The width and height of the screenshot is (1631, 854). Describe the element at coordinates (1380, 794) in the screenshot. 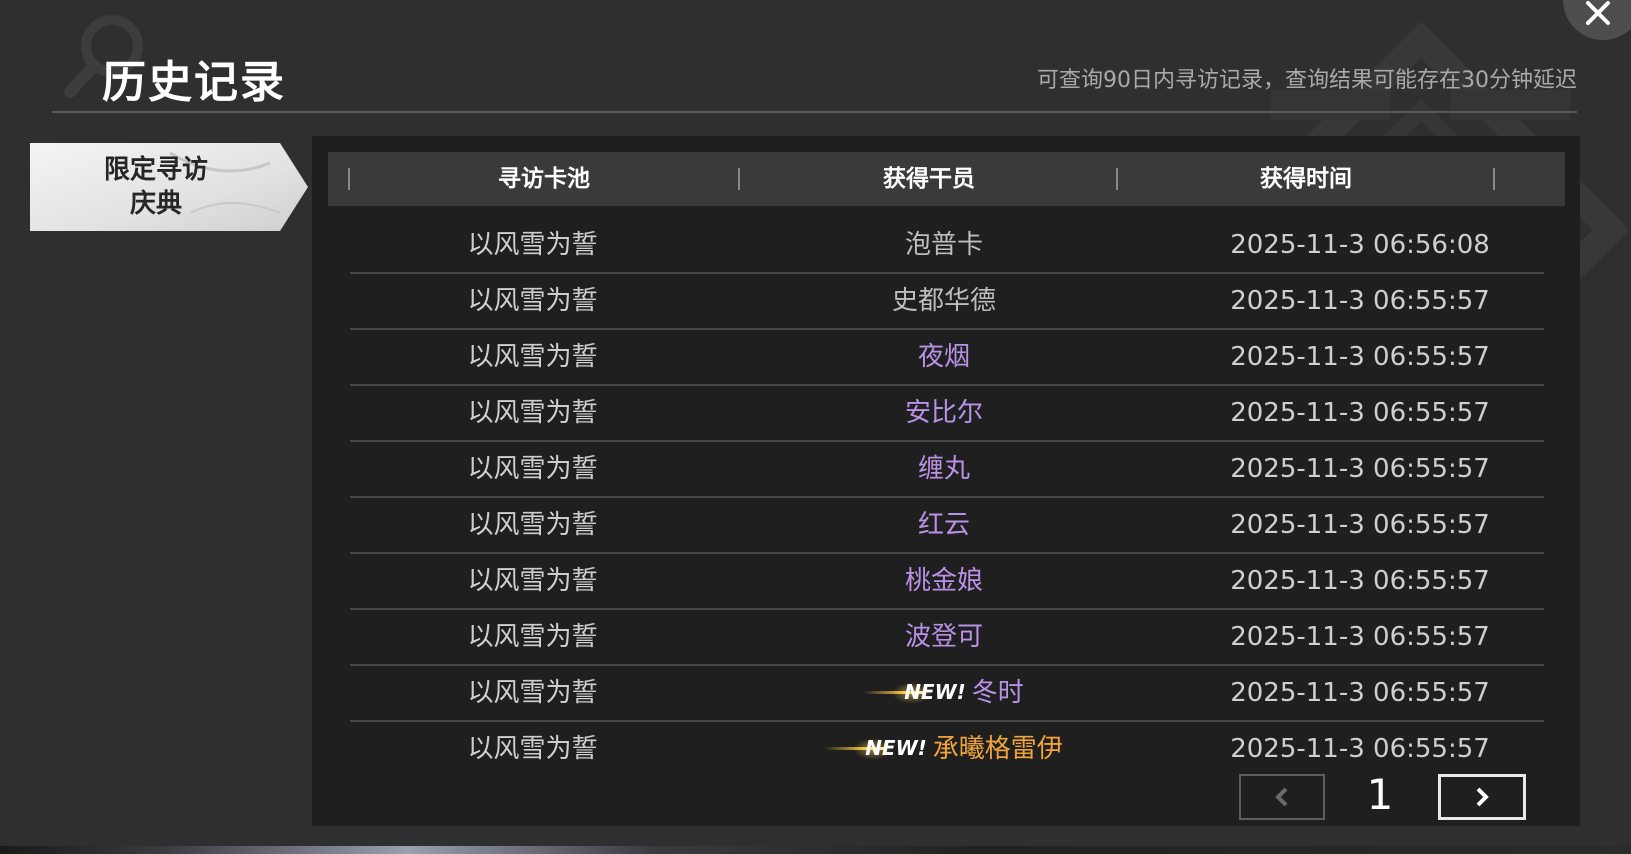

I see `current-page-number: 1` at that location.